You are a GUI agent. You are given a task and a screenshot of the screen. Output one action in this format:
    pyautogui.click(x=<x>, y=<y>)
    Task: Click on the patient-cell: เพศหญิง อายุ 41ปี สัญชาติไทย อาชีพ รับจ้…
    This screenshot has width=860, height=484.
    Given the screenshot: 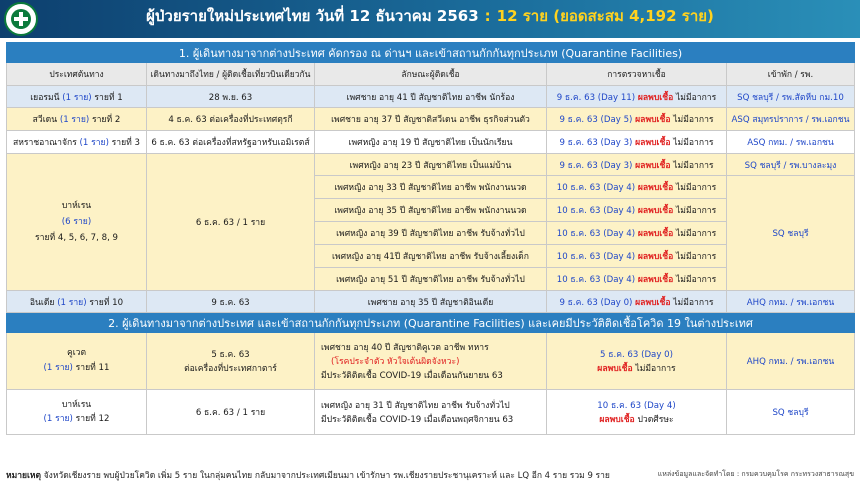 What is the action you would take?
    pyautogui.click(x=430, y=256)
    